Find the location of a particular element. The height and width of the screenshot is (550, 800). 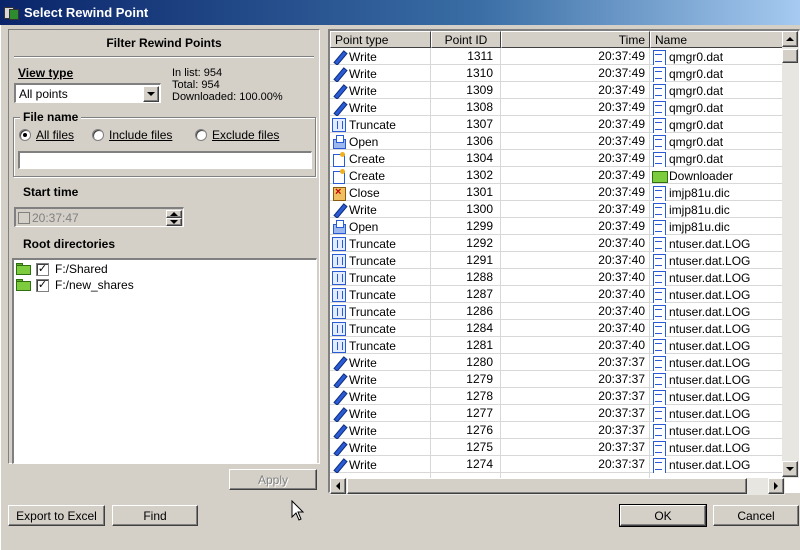

list-row: Open 1306 20:37:49 qmgr0.dat is located at coordinates (557, 141).